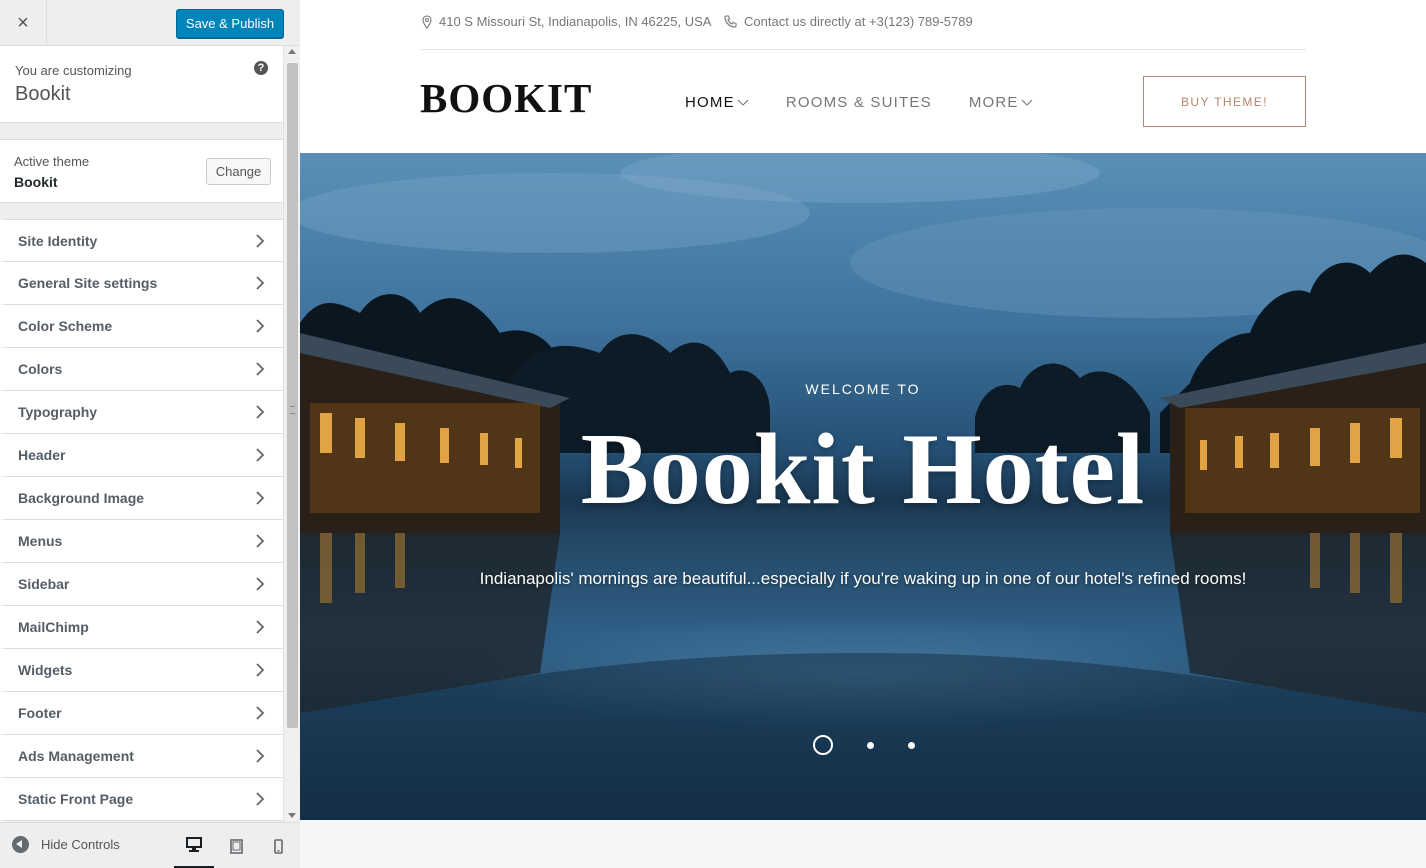 The image size is (1426, 868). I want to click on panel-label: Site Identity, so click(58, 241).